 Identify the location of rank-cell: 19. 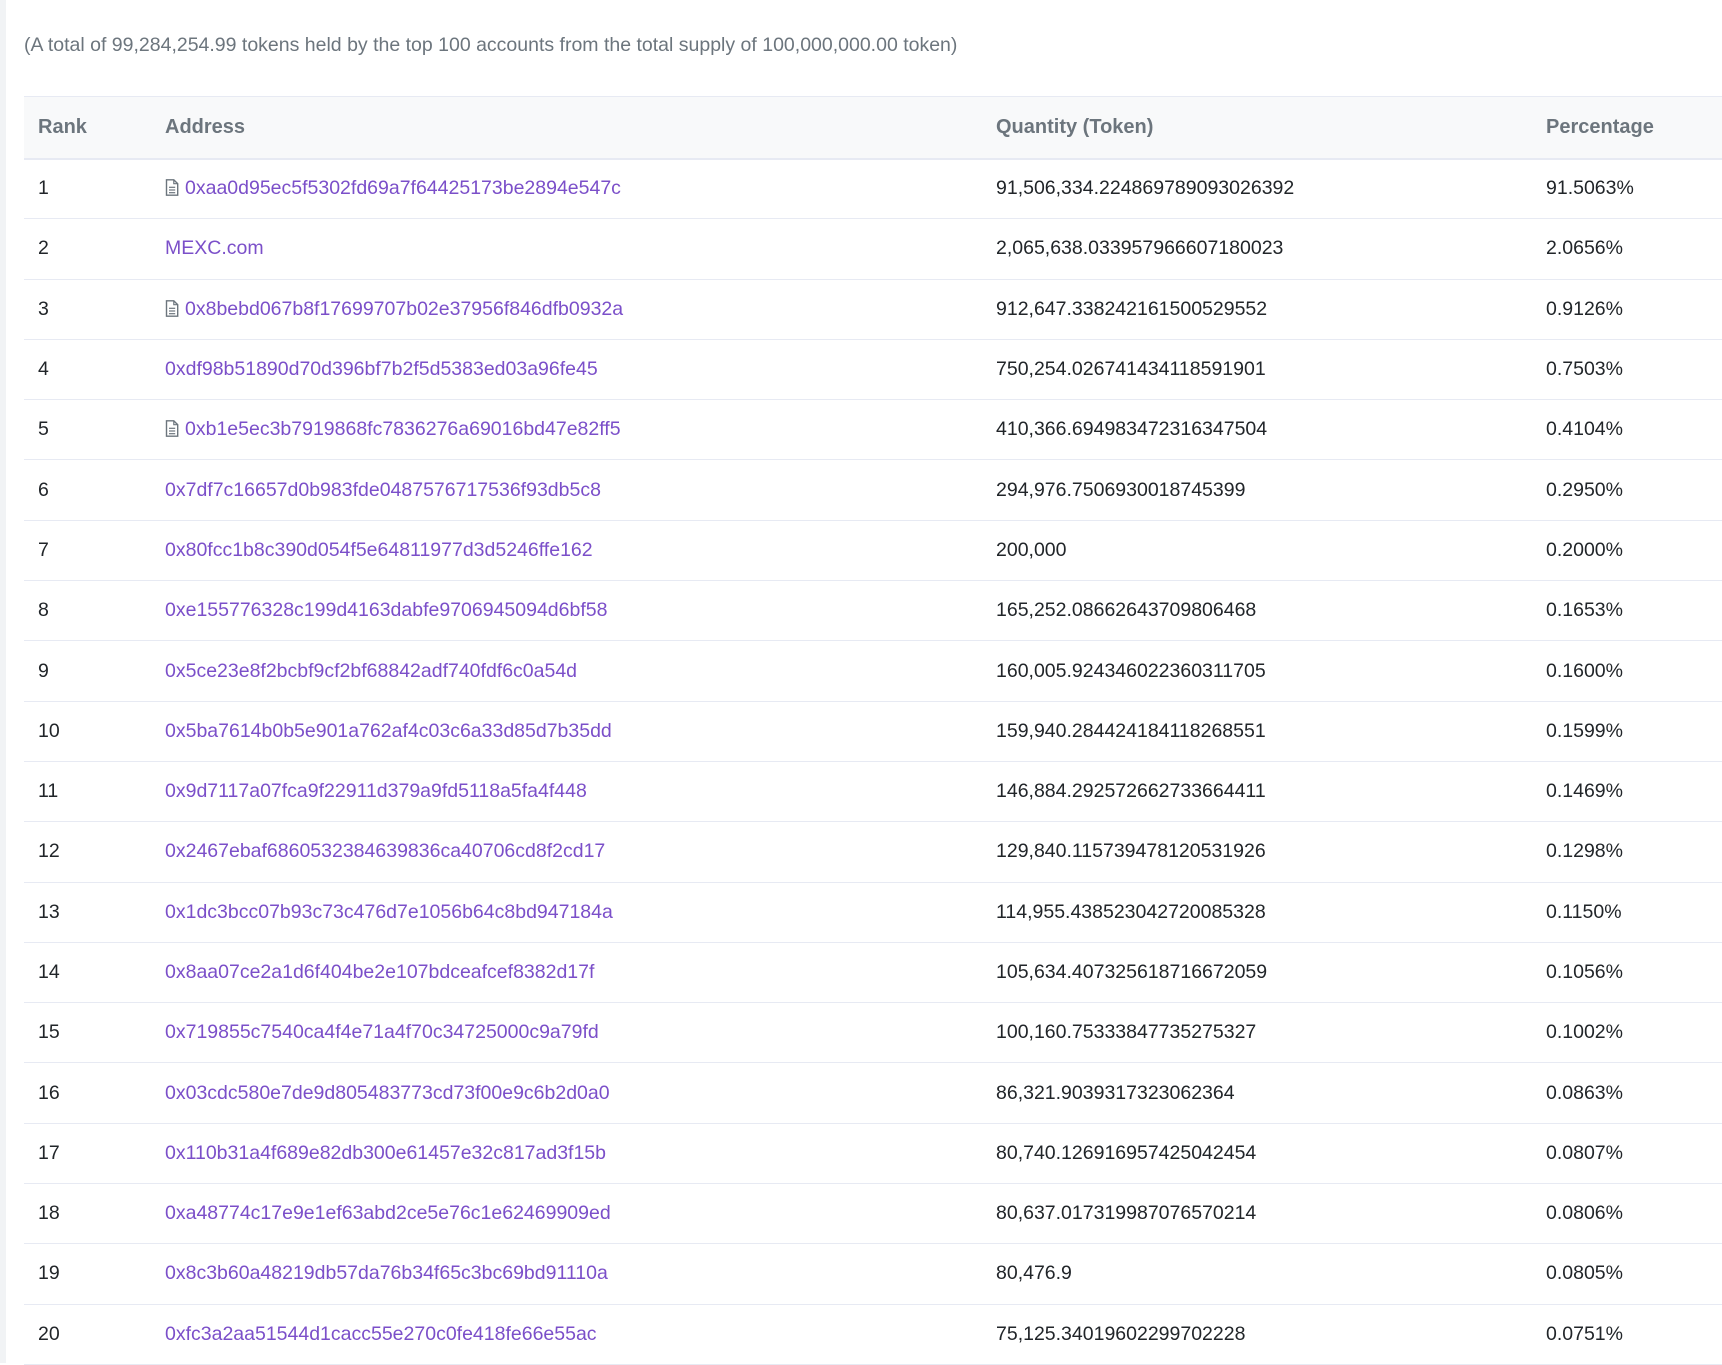
(87, 1274).